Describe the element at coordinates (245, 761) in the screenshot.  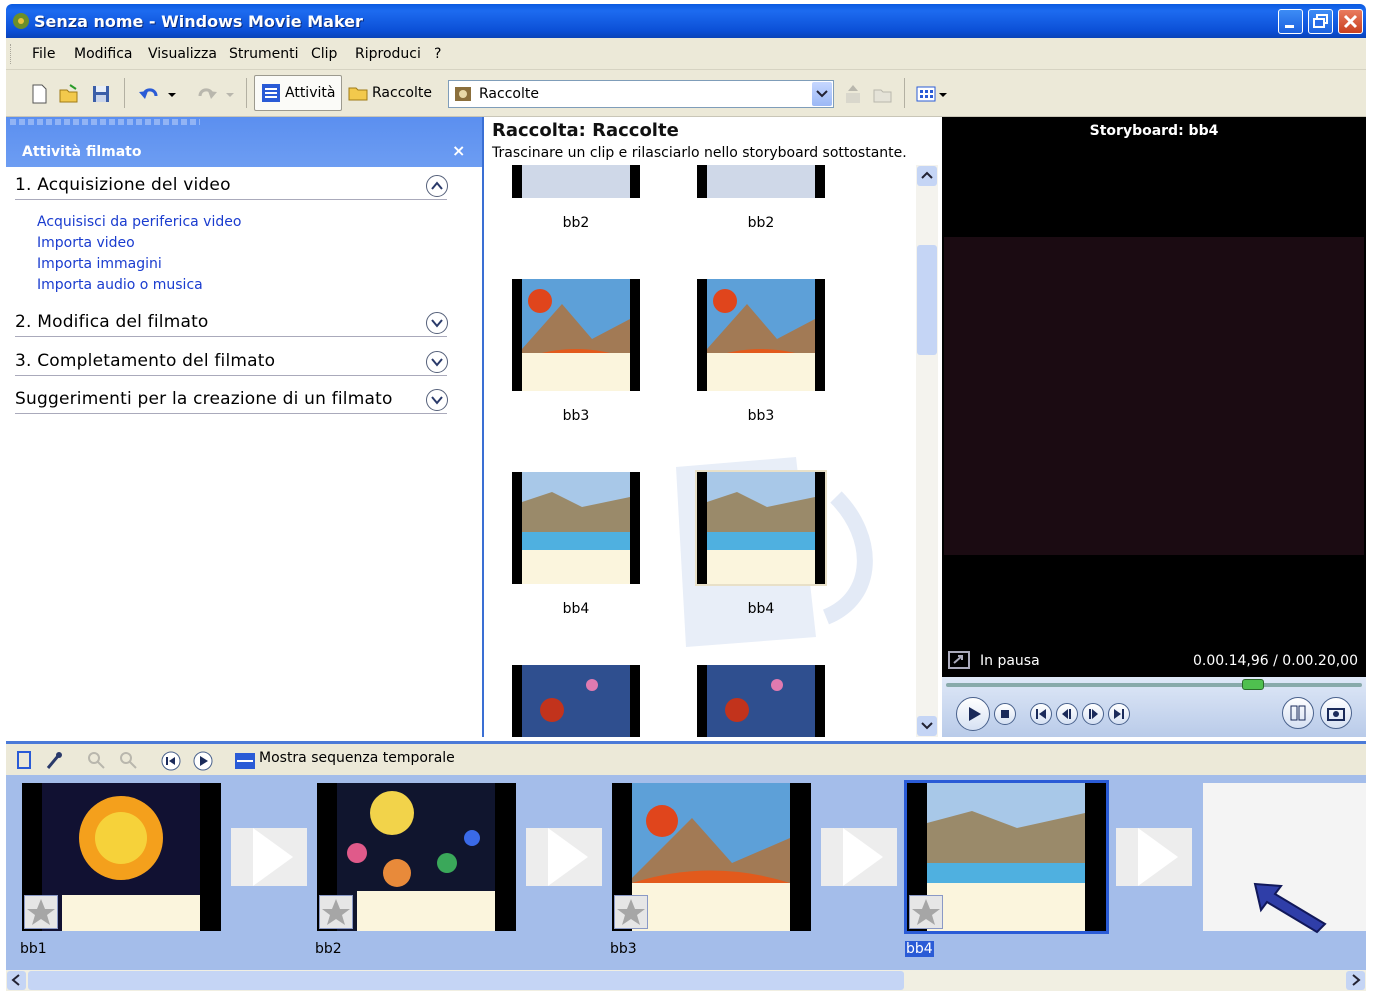
I see `timeline-view-icon` at that location.